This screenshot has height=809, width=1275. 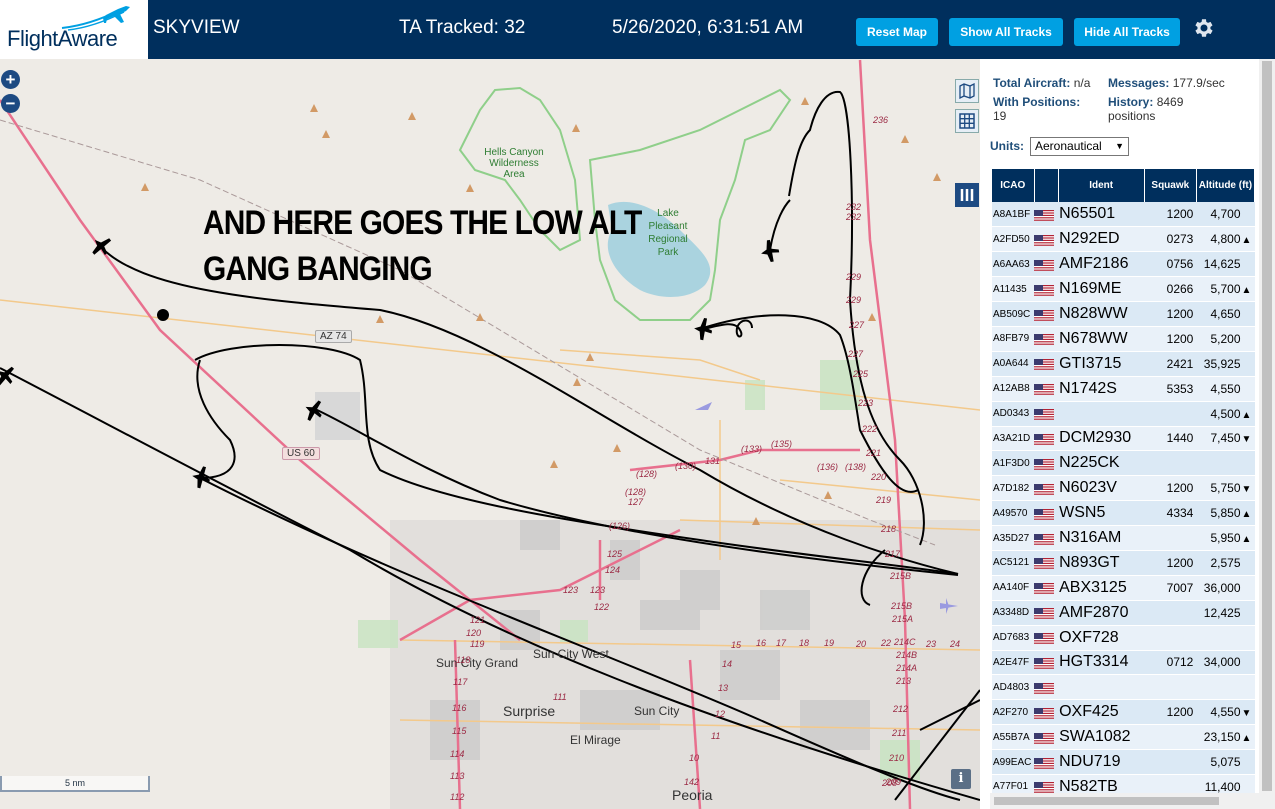 What do you see at coordinates (1123, 613) in the screenshot?
I see `table-row: A3348D AMF2870 12,425` at bounding box center [1123, 613].